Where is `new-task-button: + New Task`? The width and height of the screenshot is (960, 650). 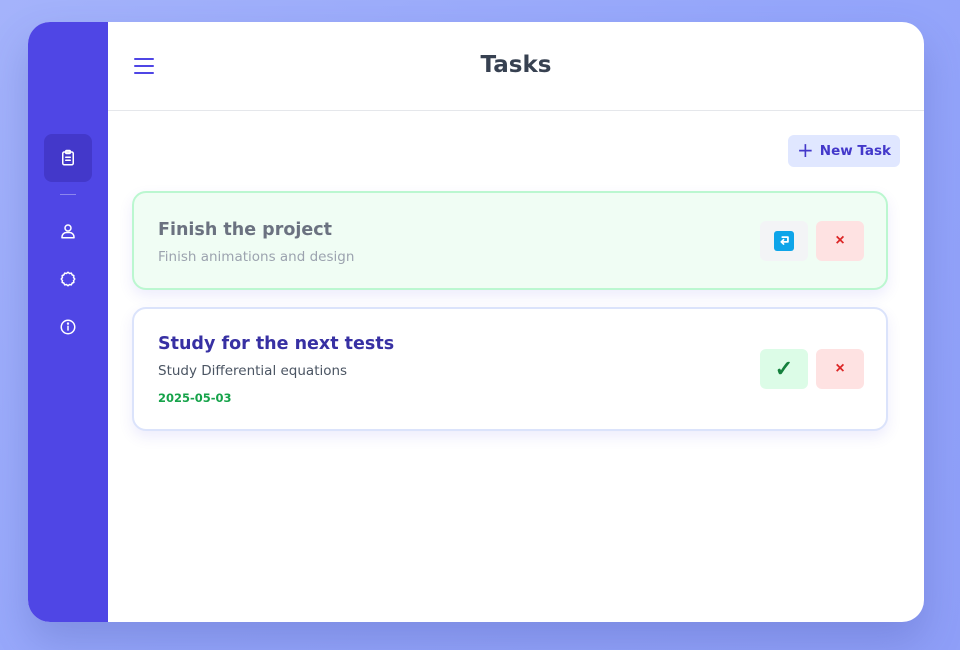 new-task-button: + New Task is located at coordinates (844, 151).